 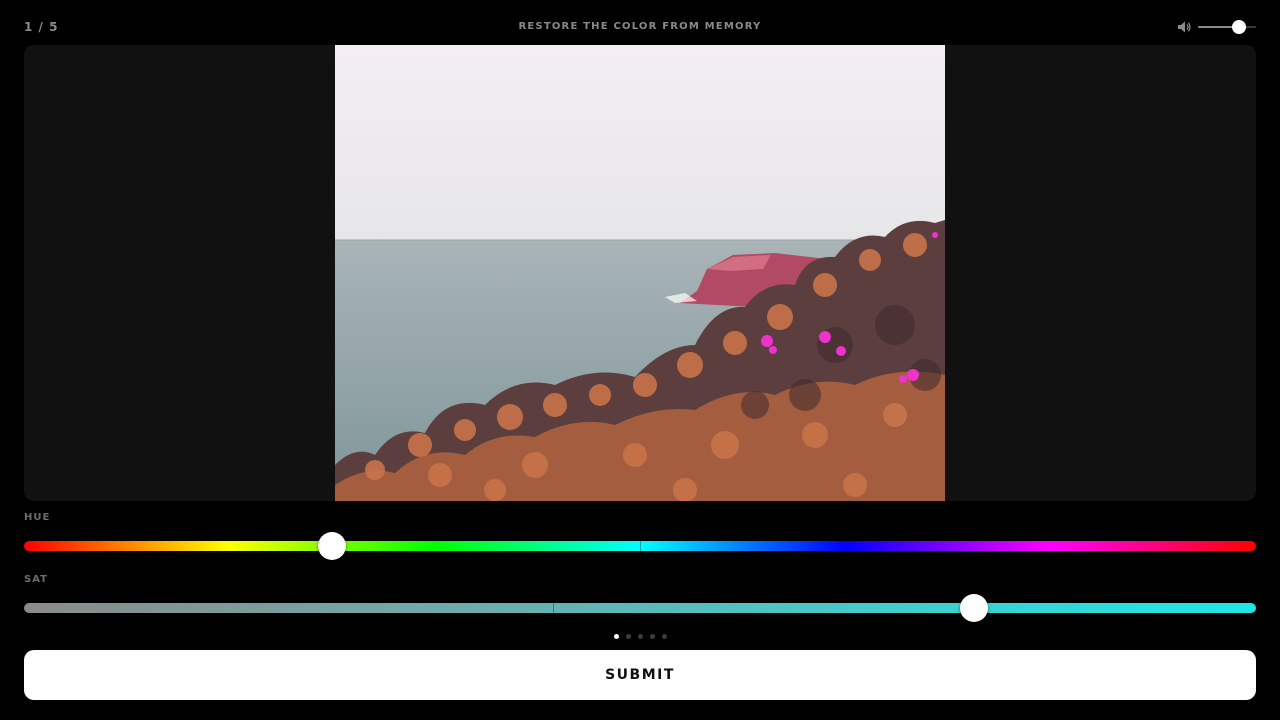 I want to click on hue-center-mark, so click(x=640, y=546).